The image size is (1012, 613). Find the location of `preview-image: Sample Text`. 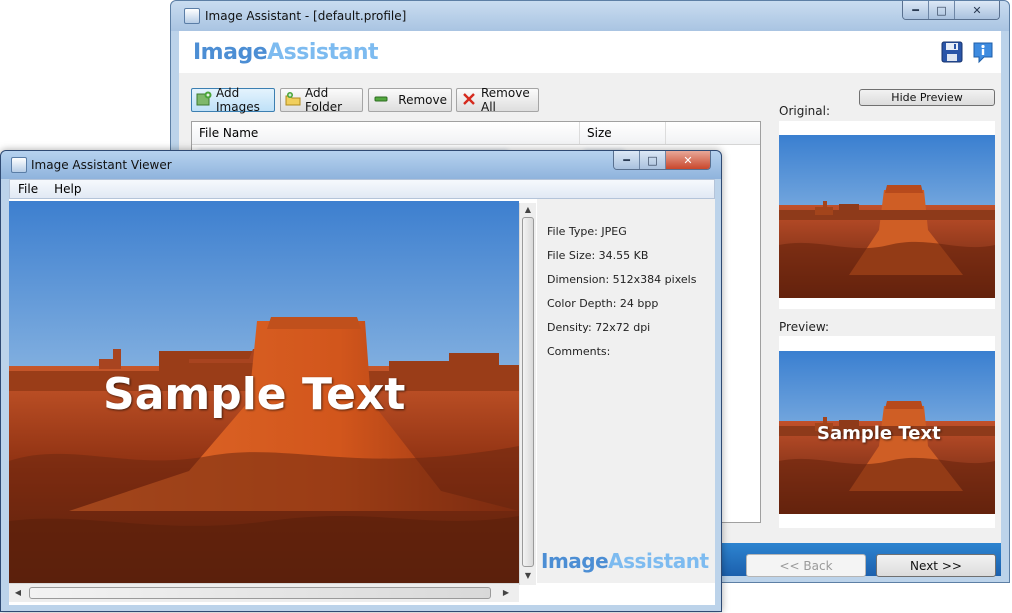

preview-image: Sample Text is located at coordinates (887, 432).